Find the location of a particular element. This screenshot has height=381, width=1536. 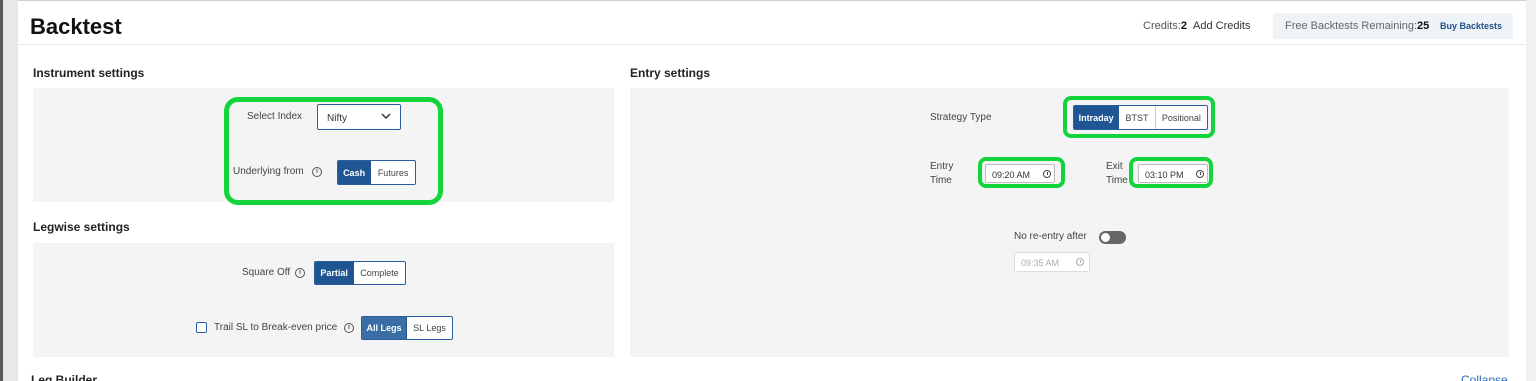

exit-time-input: 03:10 PM is located at coordinates (1173, 173).